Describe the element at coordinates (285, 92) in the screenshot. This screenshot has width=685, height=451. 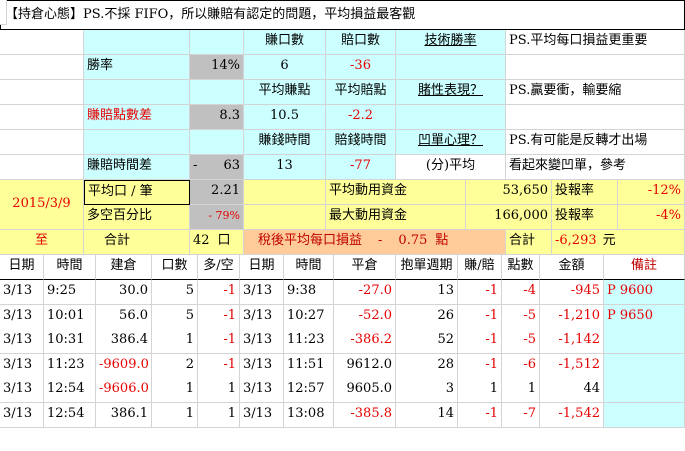
I see `avg-win-points-label: 平均賺點` at that location.